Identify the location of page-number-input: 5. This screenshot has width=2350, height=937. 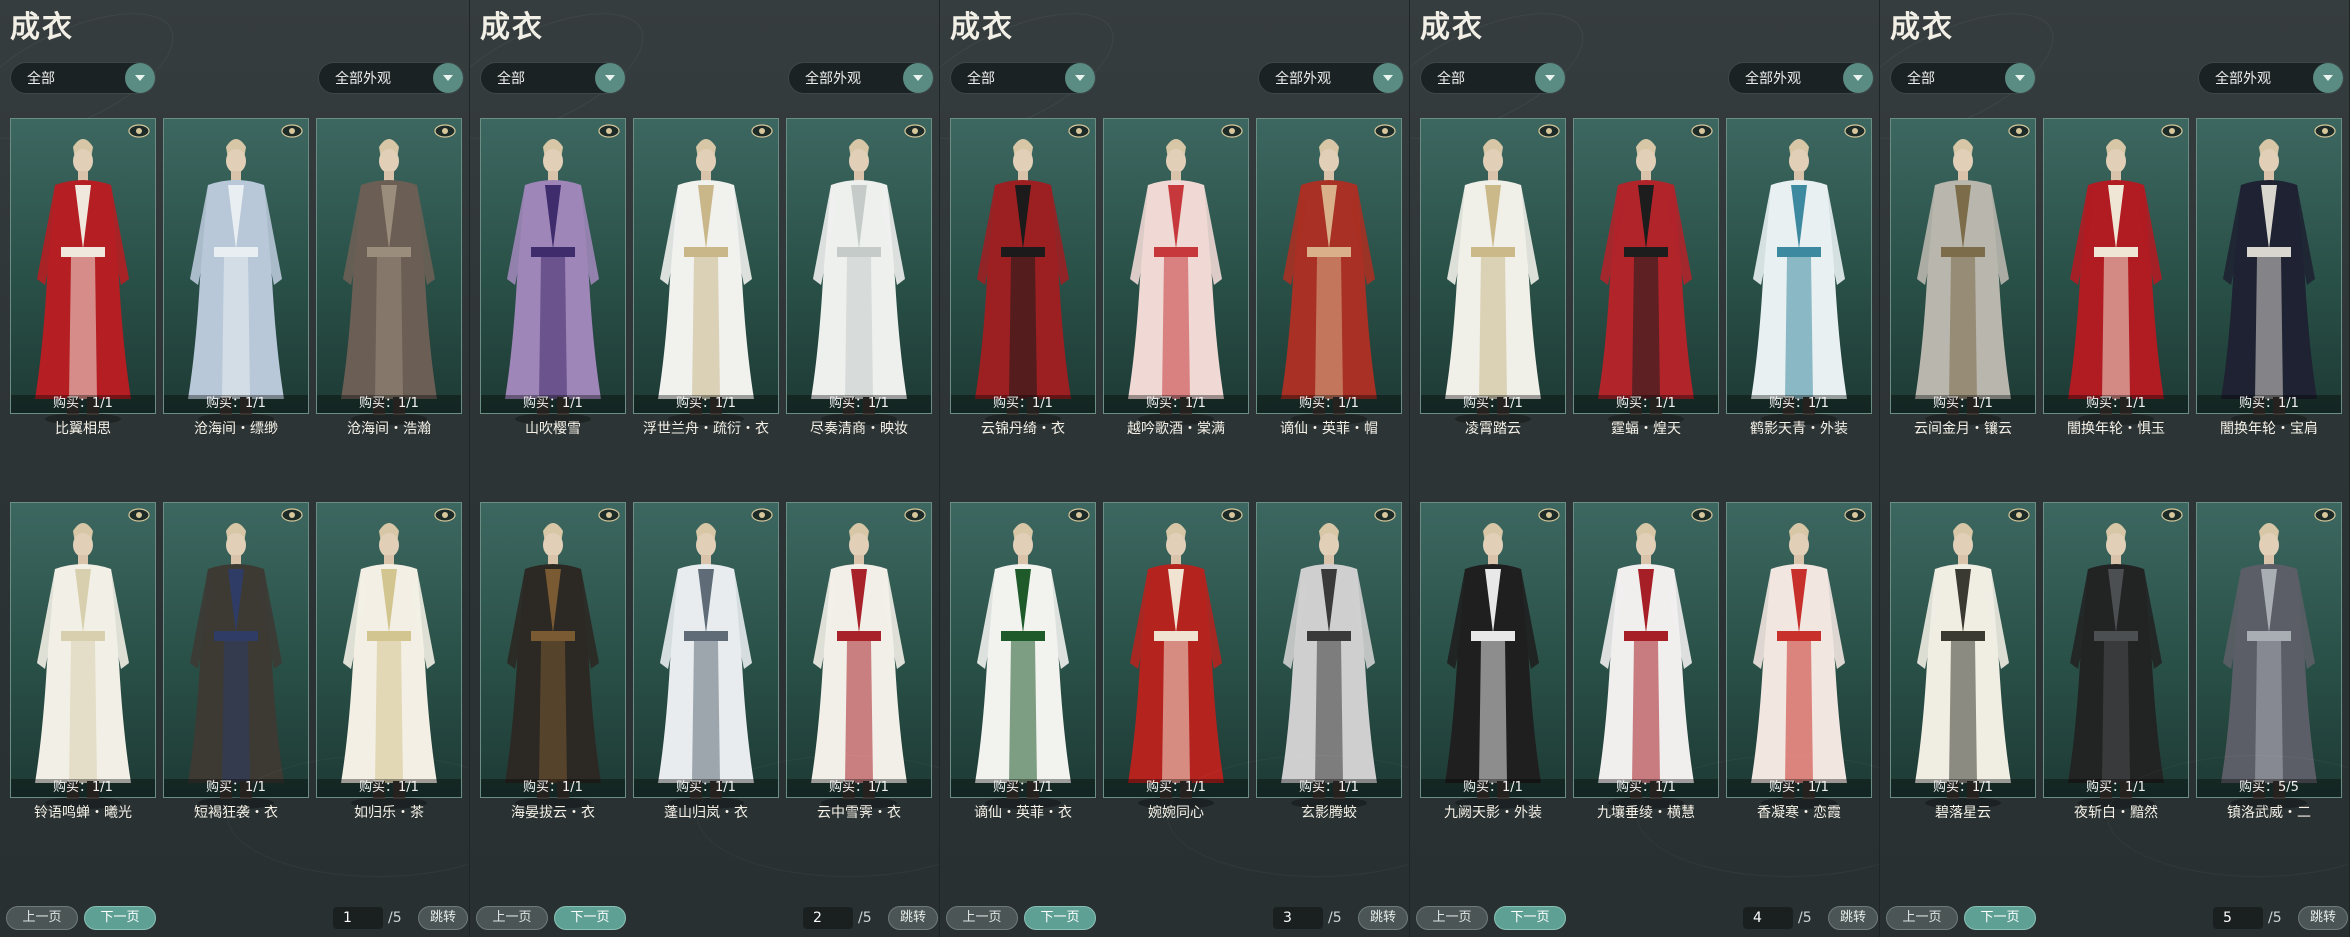
(2238, 918).